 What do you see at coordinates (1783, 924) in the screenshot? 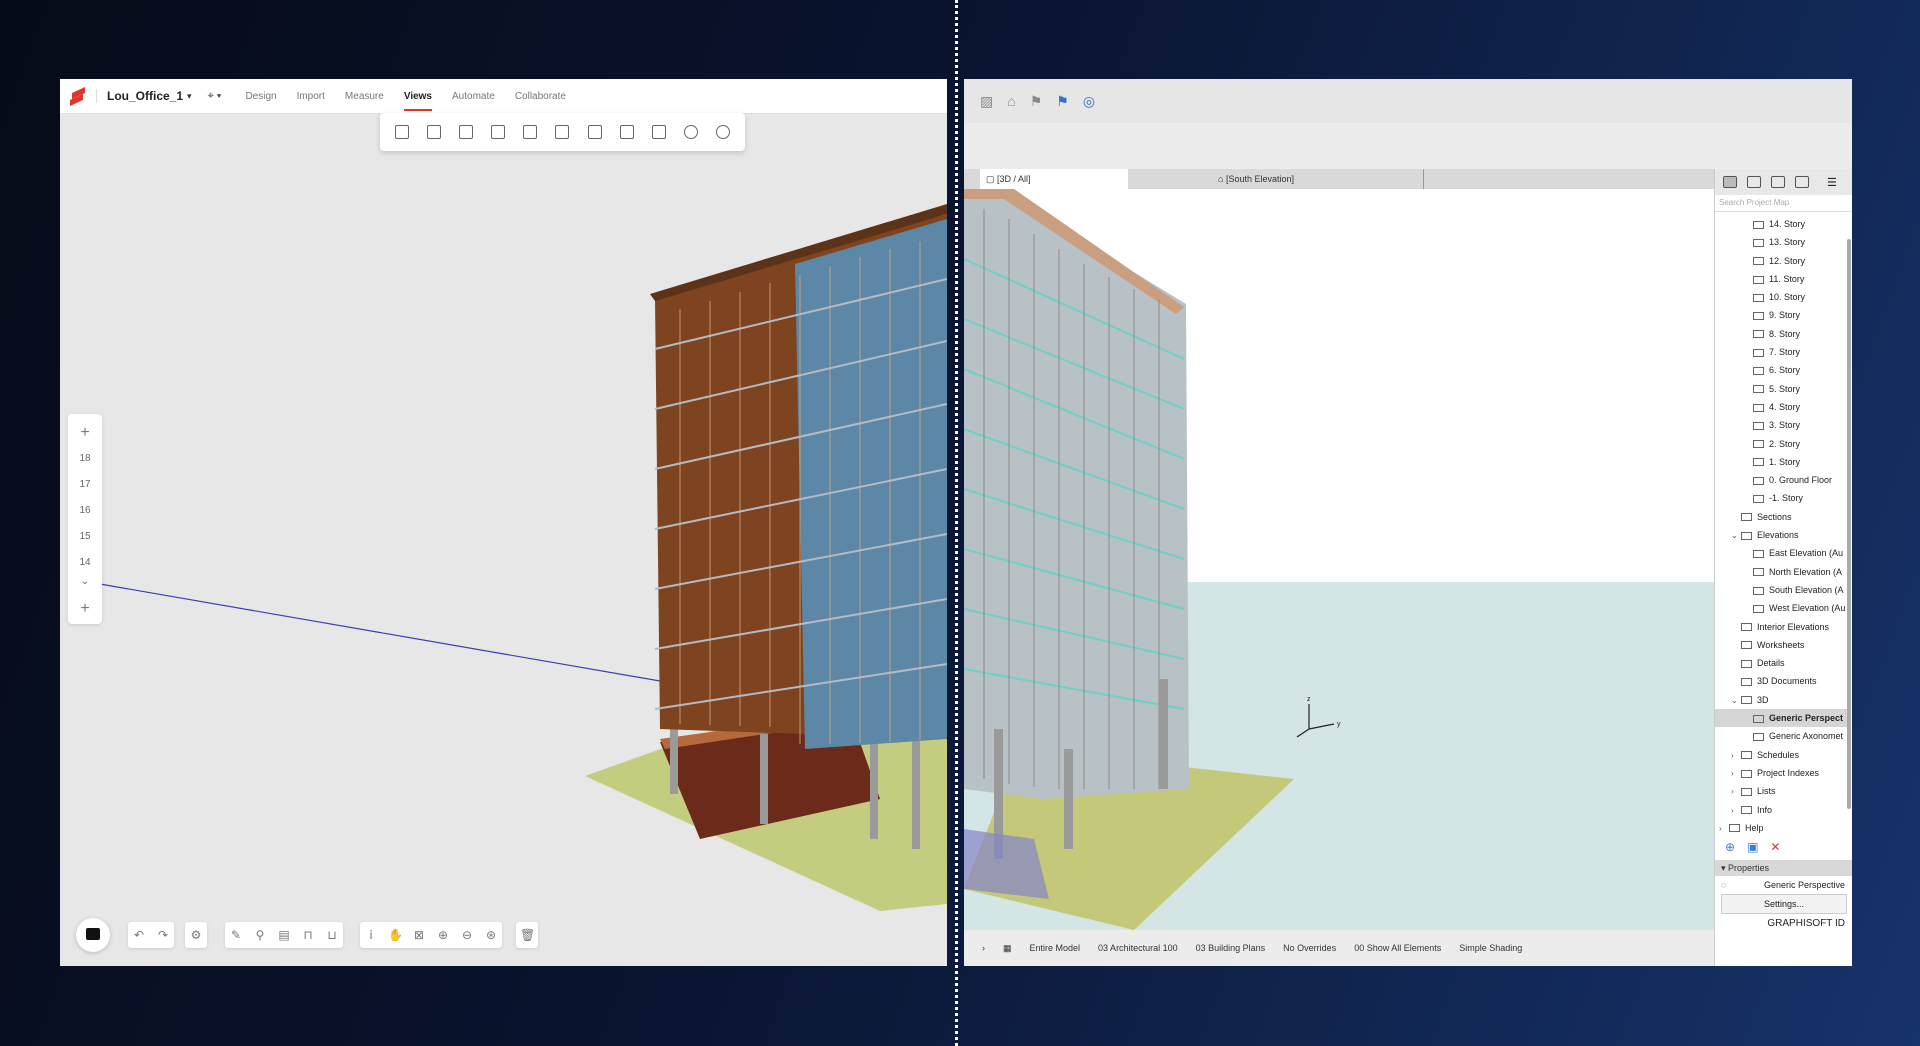
I see `graphisoft-id: GRAPHISOFT ID` at bounding box center [1783, 924].